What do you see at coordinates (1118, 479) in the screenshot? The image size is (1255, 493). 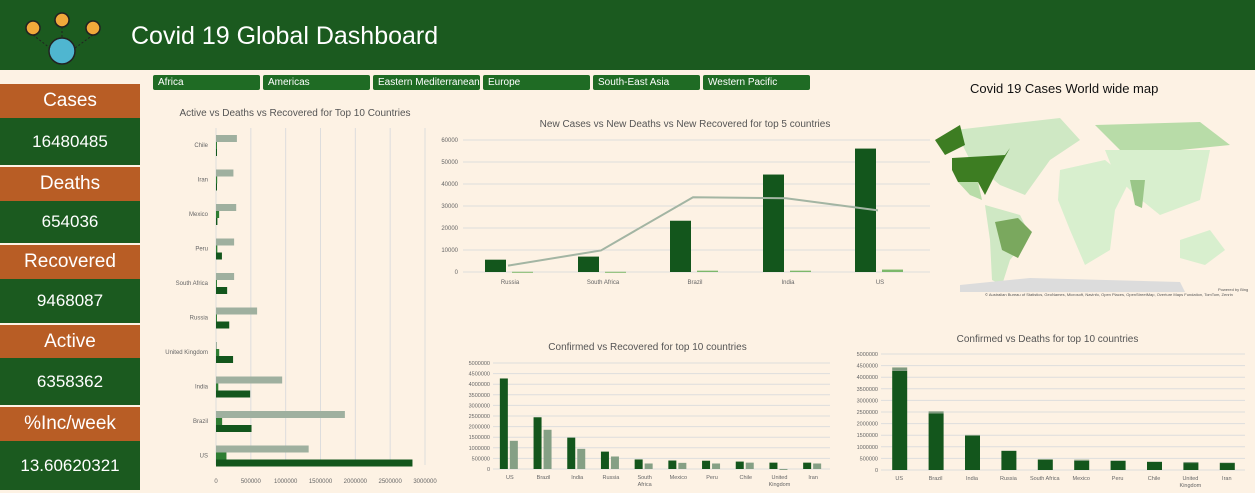 I see `category-label: Peru` at bounding box center [1118, 479].